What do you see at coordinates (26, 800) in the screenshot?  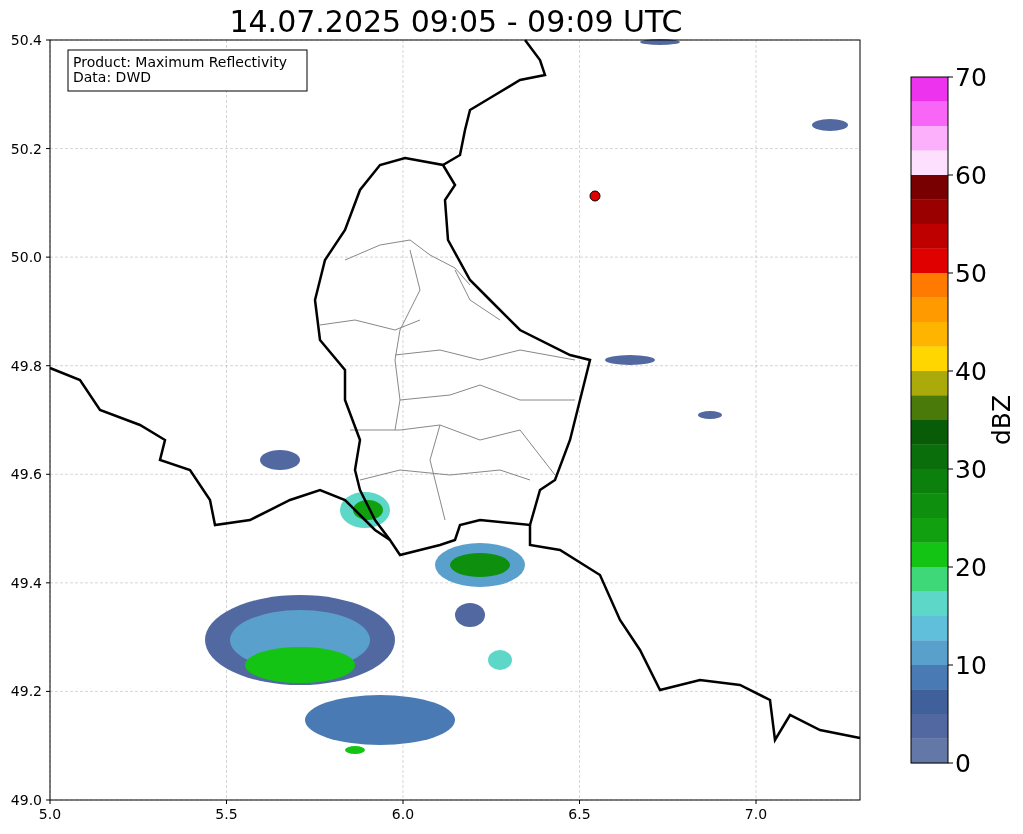 I see `axis-tick-label: 49.0` at bounding box center [26, 800].